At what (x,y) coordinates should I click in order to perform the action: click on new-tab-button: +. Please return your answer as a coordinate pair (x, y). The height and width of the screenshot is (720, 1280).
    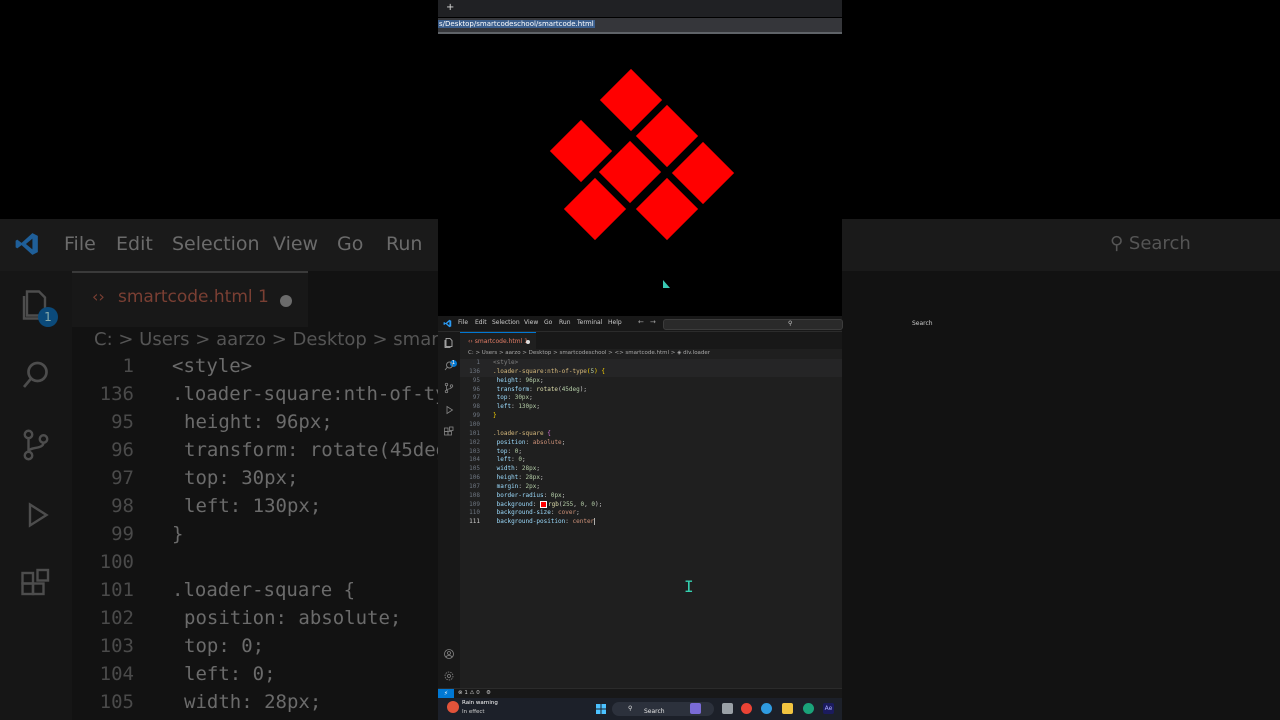
    Looking at the image, I should click on (450, 7).